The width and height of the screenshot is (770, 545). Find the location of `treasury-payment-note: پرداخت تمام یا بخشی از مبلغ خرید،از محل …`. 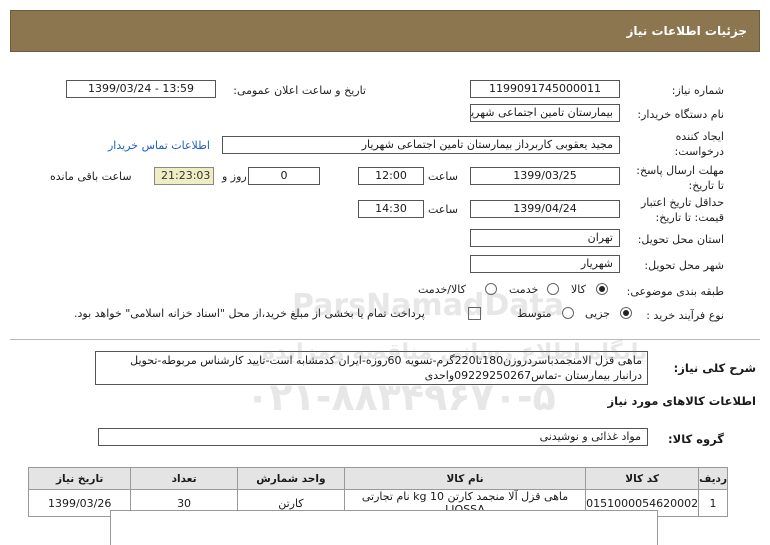

treasury-payment-note: پرداخت تمام یا بخشی از مبلغ خرید،از محل … is located at coordinates (249, 313).